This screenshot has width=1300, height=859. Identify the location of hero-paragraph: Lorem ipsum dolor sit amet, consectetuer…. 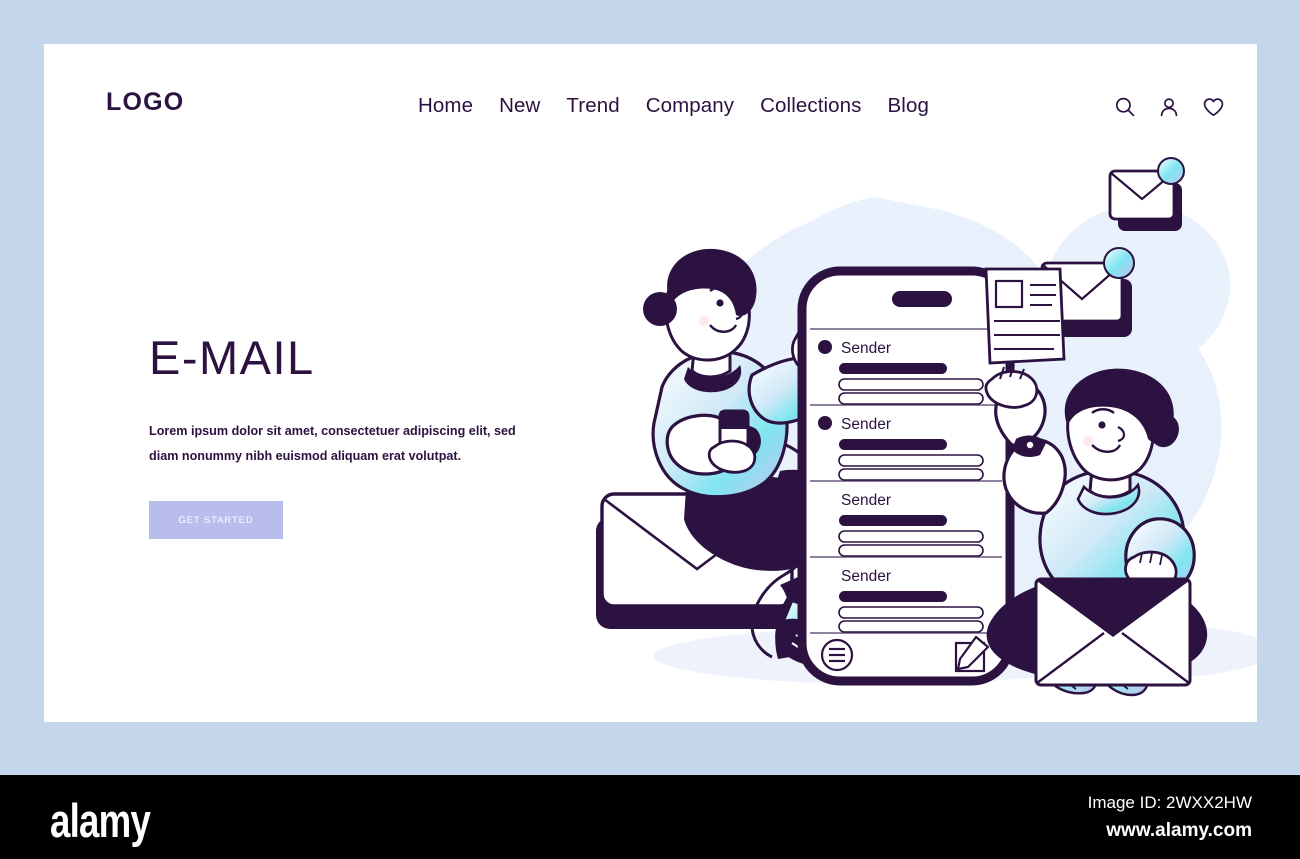
(332, 444).